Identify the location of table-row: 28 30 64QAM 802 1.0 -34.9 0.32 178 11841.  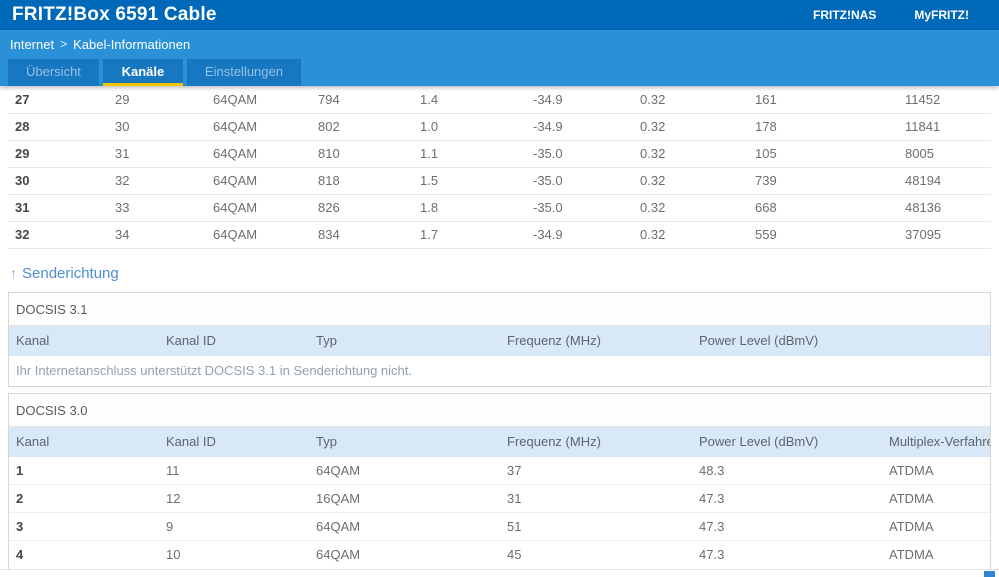
(499, 127).